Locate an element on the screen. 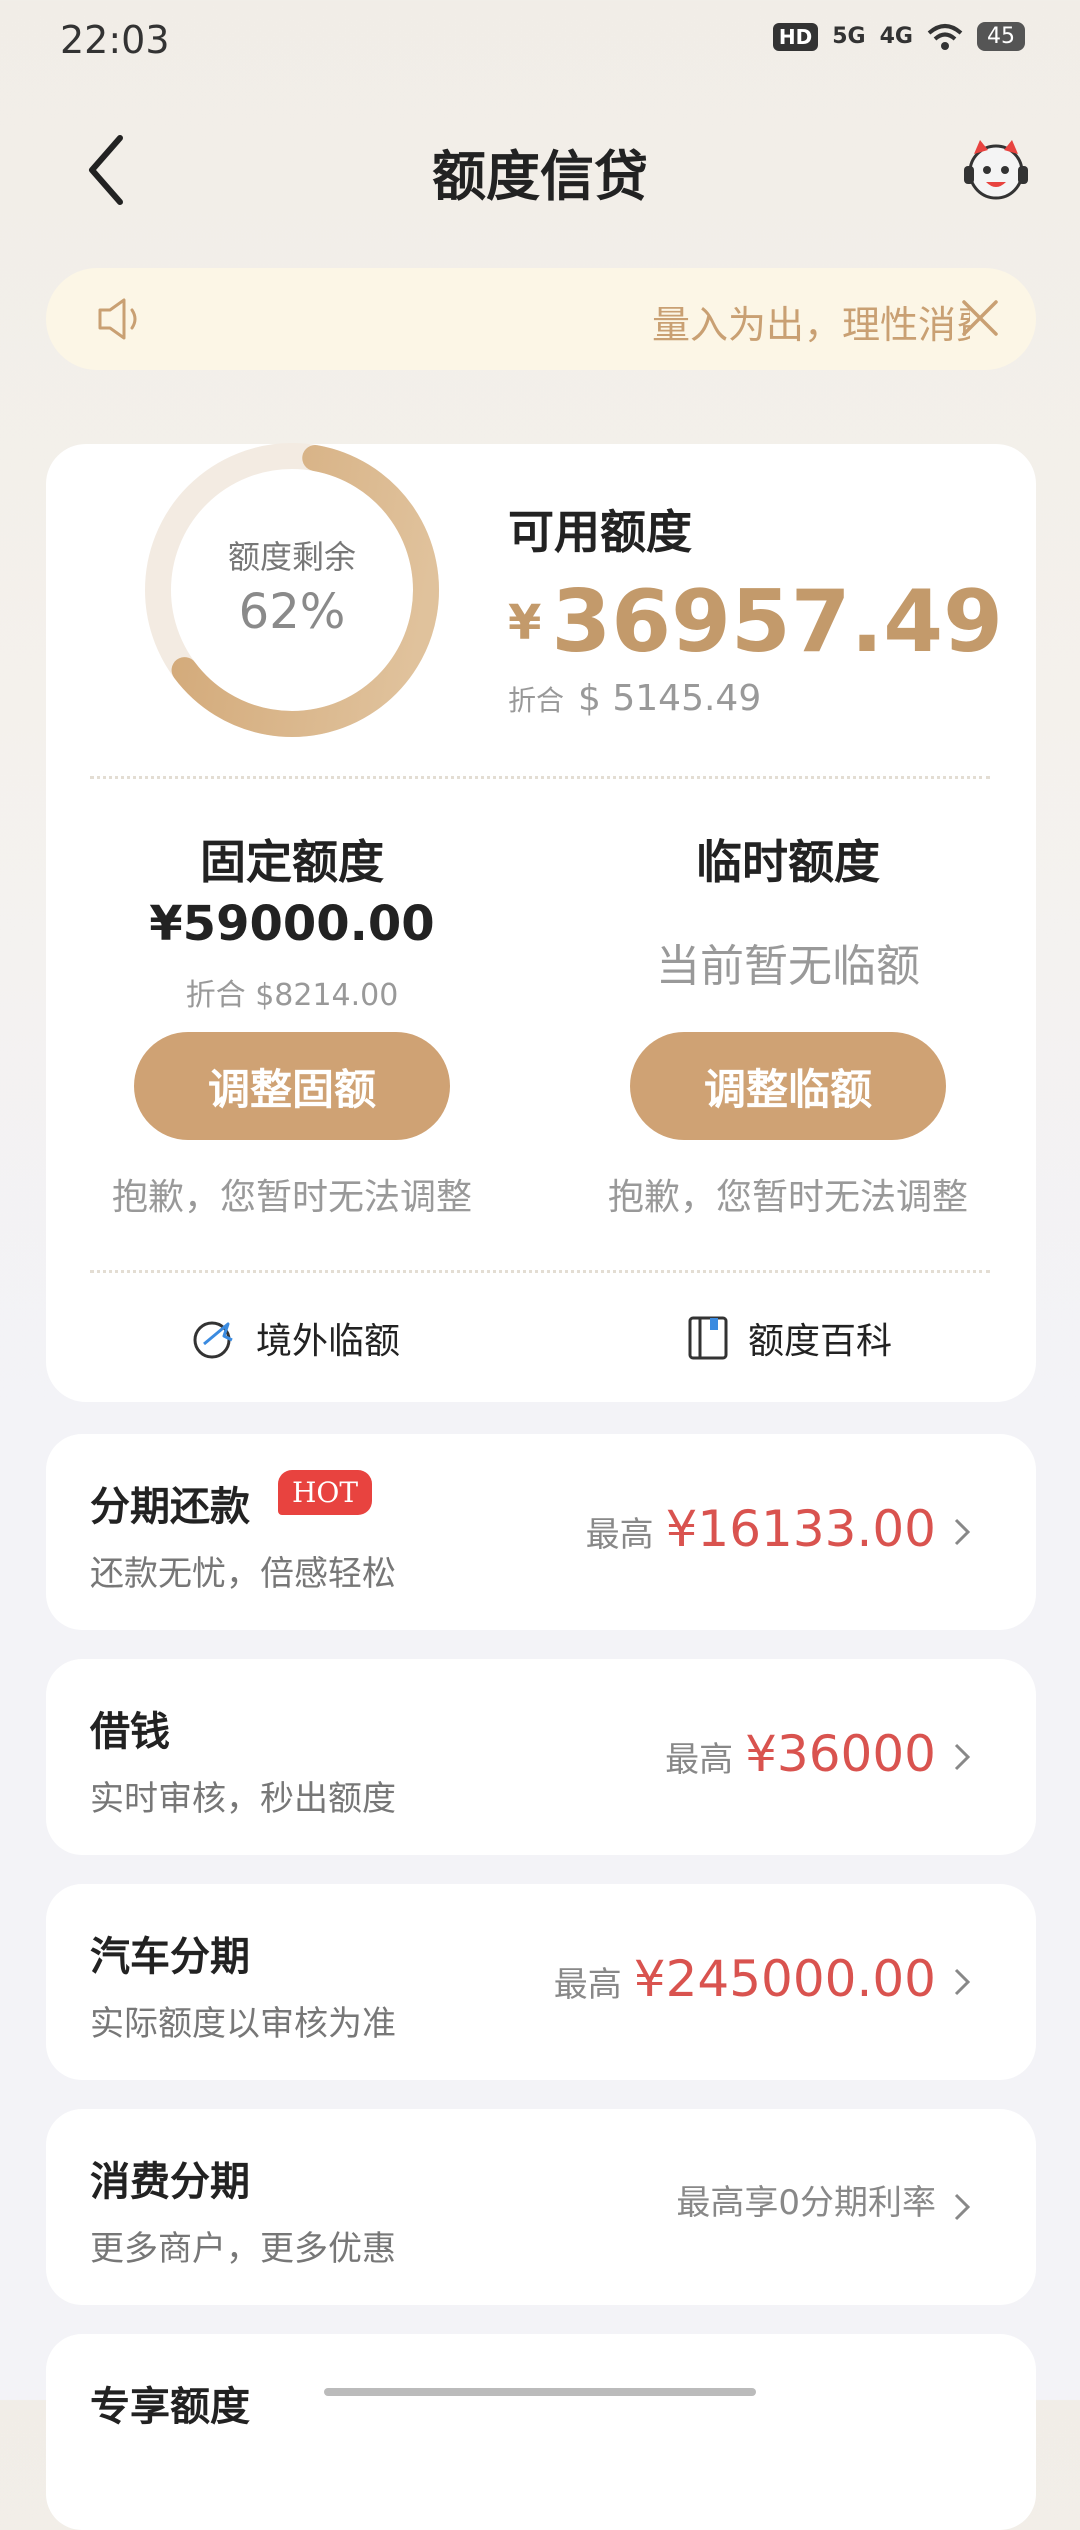  page-title: 额度信贷 is located at coordinates (540, 176).